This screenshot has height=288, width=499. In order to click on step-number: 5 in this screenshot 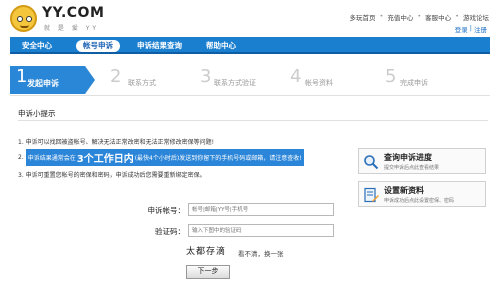, I will do `click(391, 76)`.